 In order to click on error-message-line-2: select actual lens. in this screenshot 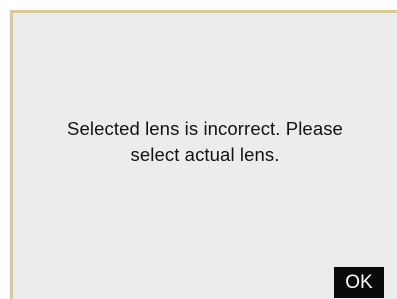, I will do `click(205, 154)`.